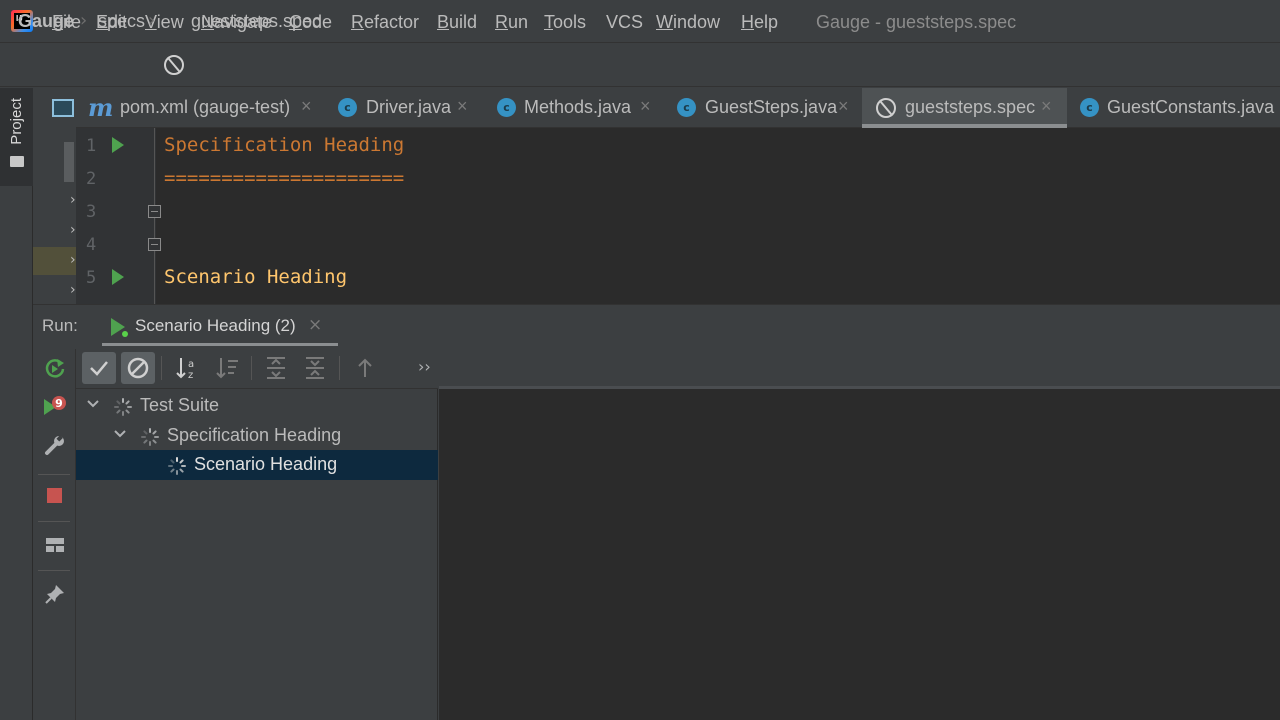 Image resolution: width=1280 pixels, height=720 pixels. I want to click on sort-duration-icon, so click(227, 368).